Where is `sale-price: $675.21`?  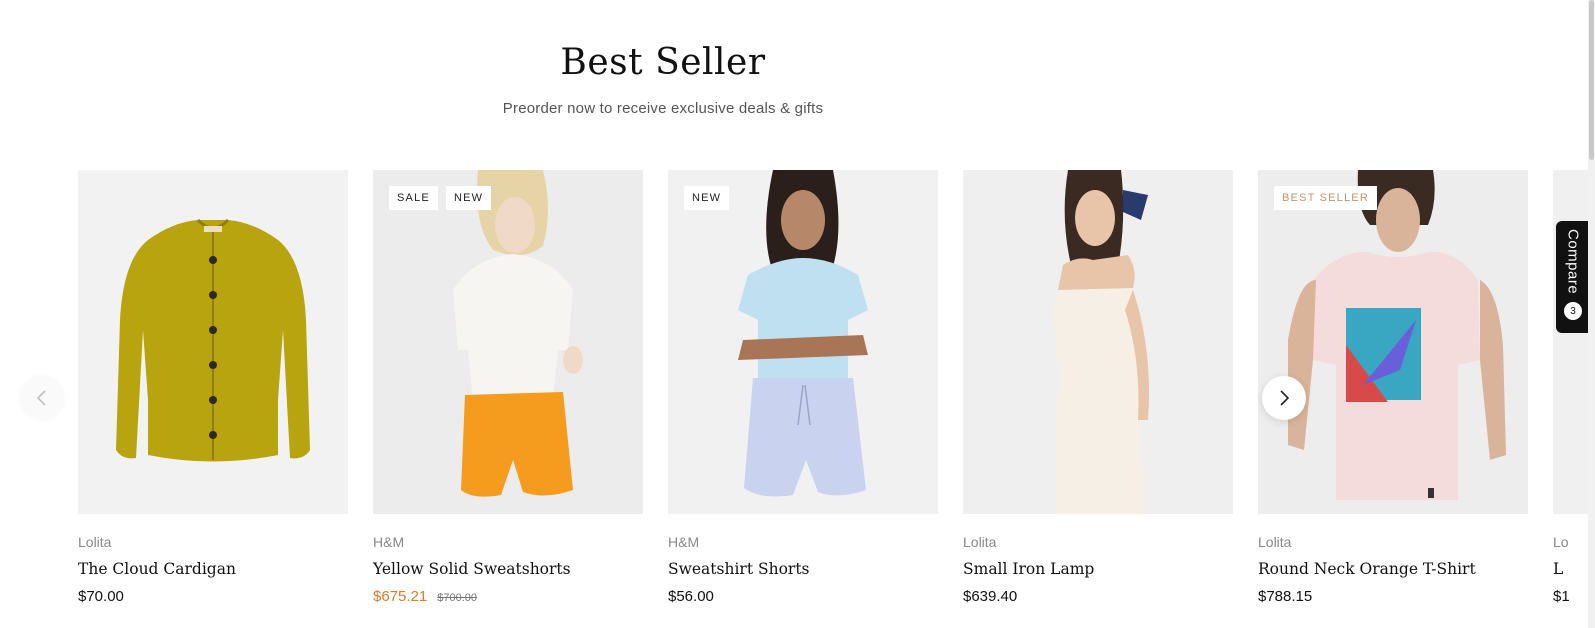 sale-price: $675.21 is located at coordinates (400, 596).